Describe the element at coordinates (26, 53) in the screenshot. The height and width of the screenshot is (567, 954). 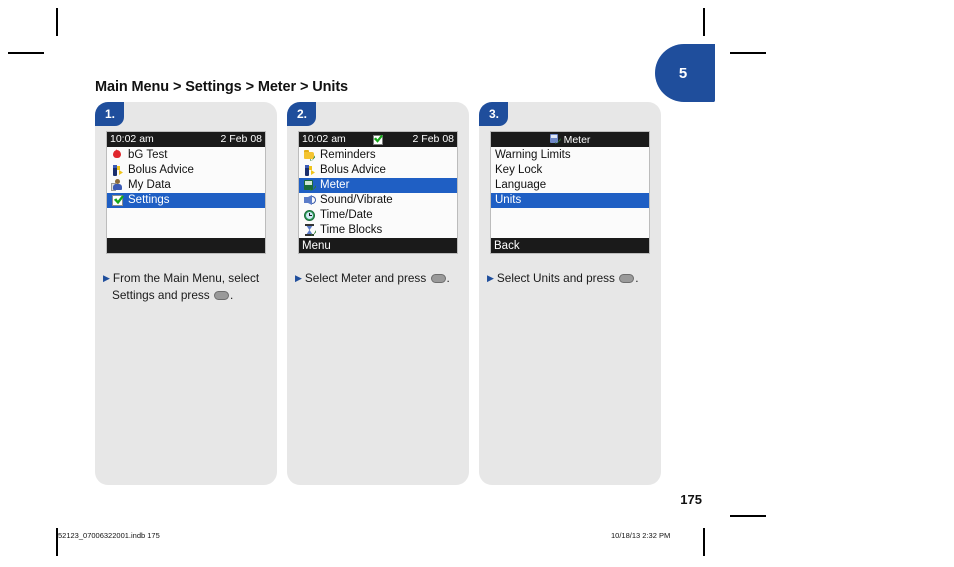
I see `crop-mark-left-top` at that location.